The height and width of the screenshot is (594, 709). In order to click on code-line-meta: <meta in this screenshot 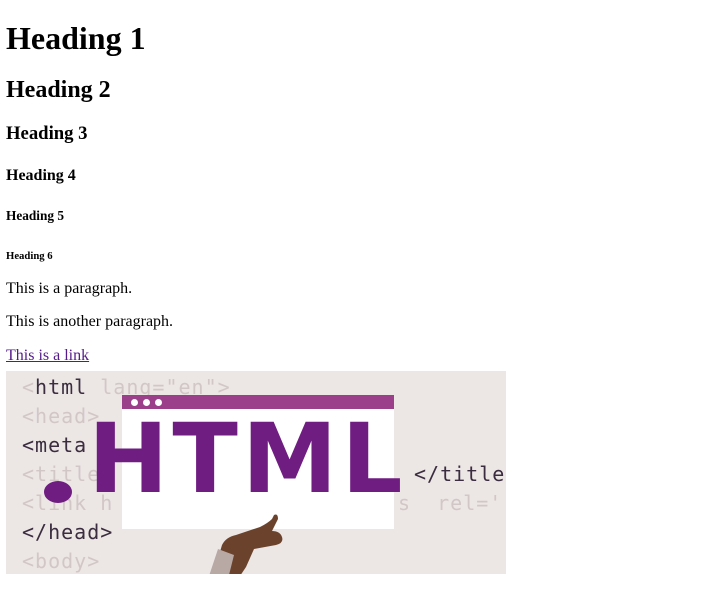, I will do `click(55, 445)`.